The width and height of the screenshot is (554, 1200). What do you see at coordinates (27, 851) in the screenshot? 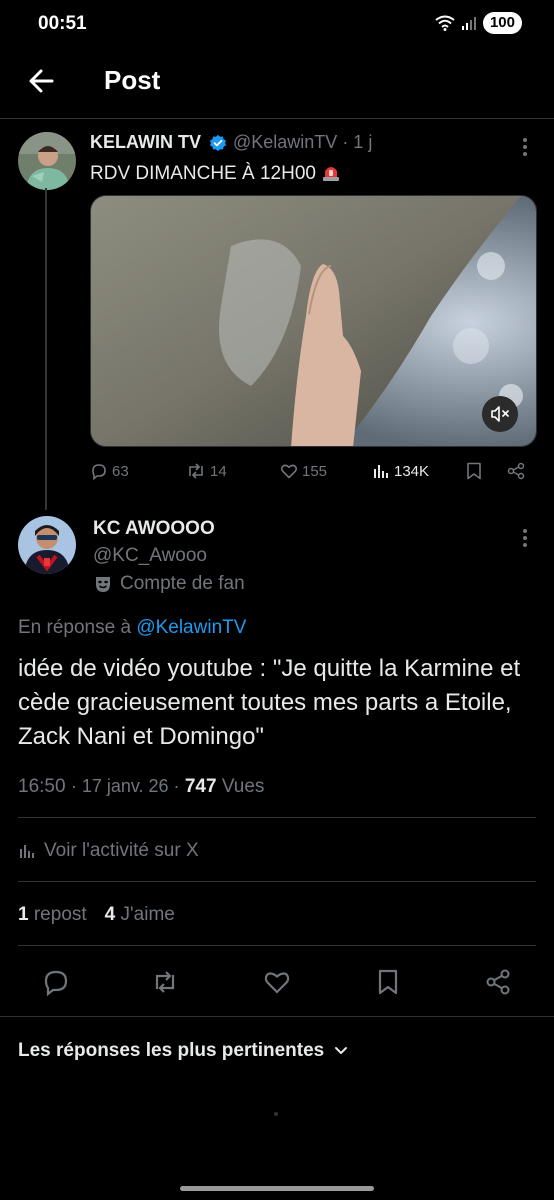
I see `activity-chart-icon` at bounding box center [27, 851].